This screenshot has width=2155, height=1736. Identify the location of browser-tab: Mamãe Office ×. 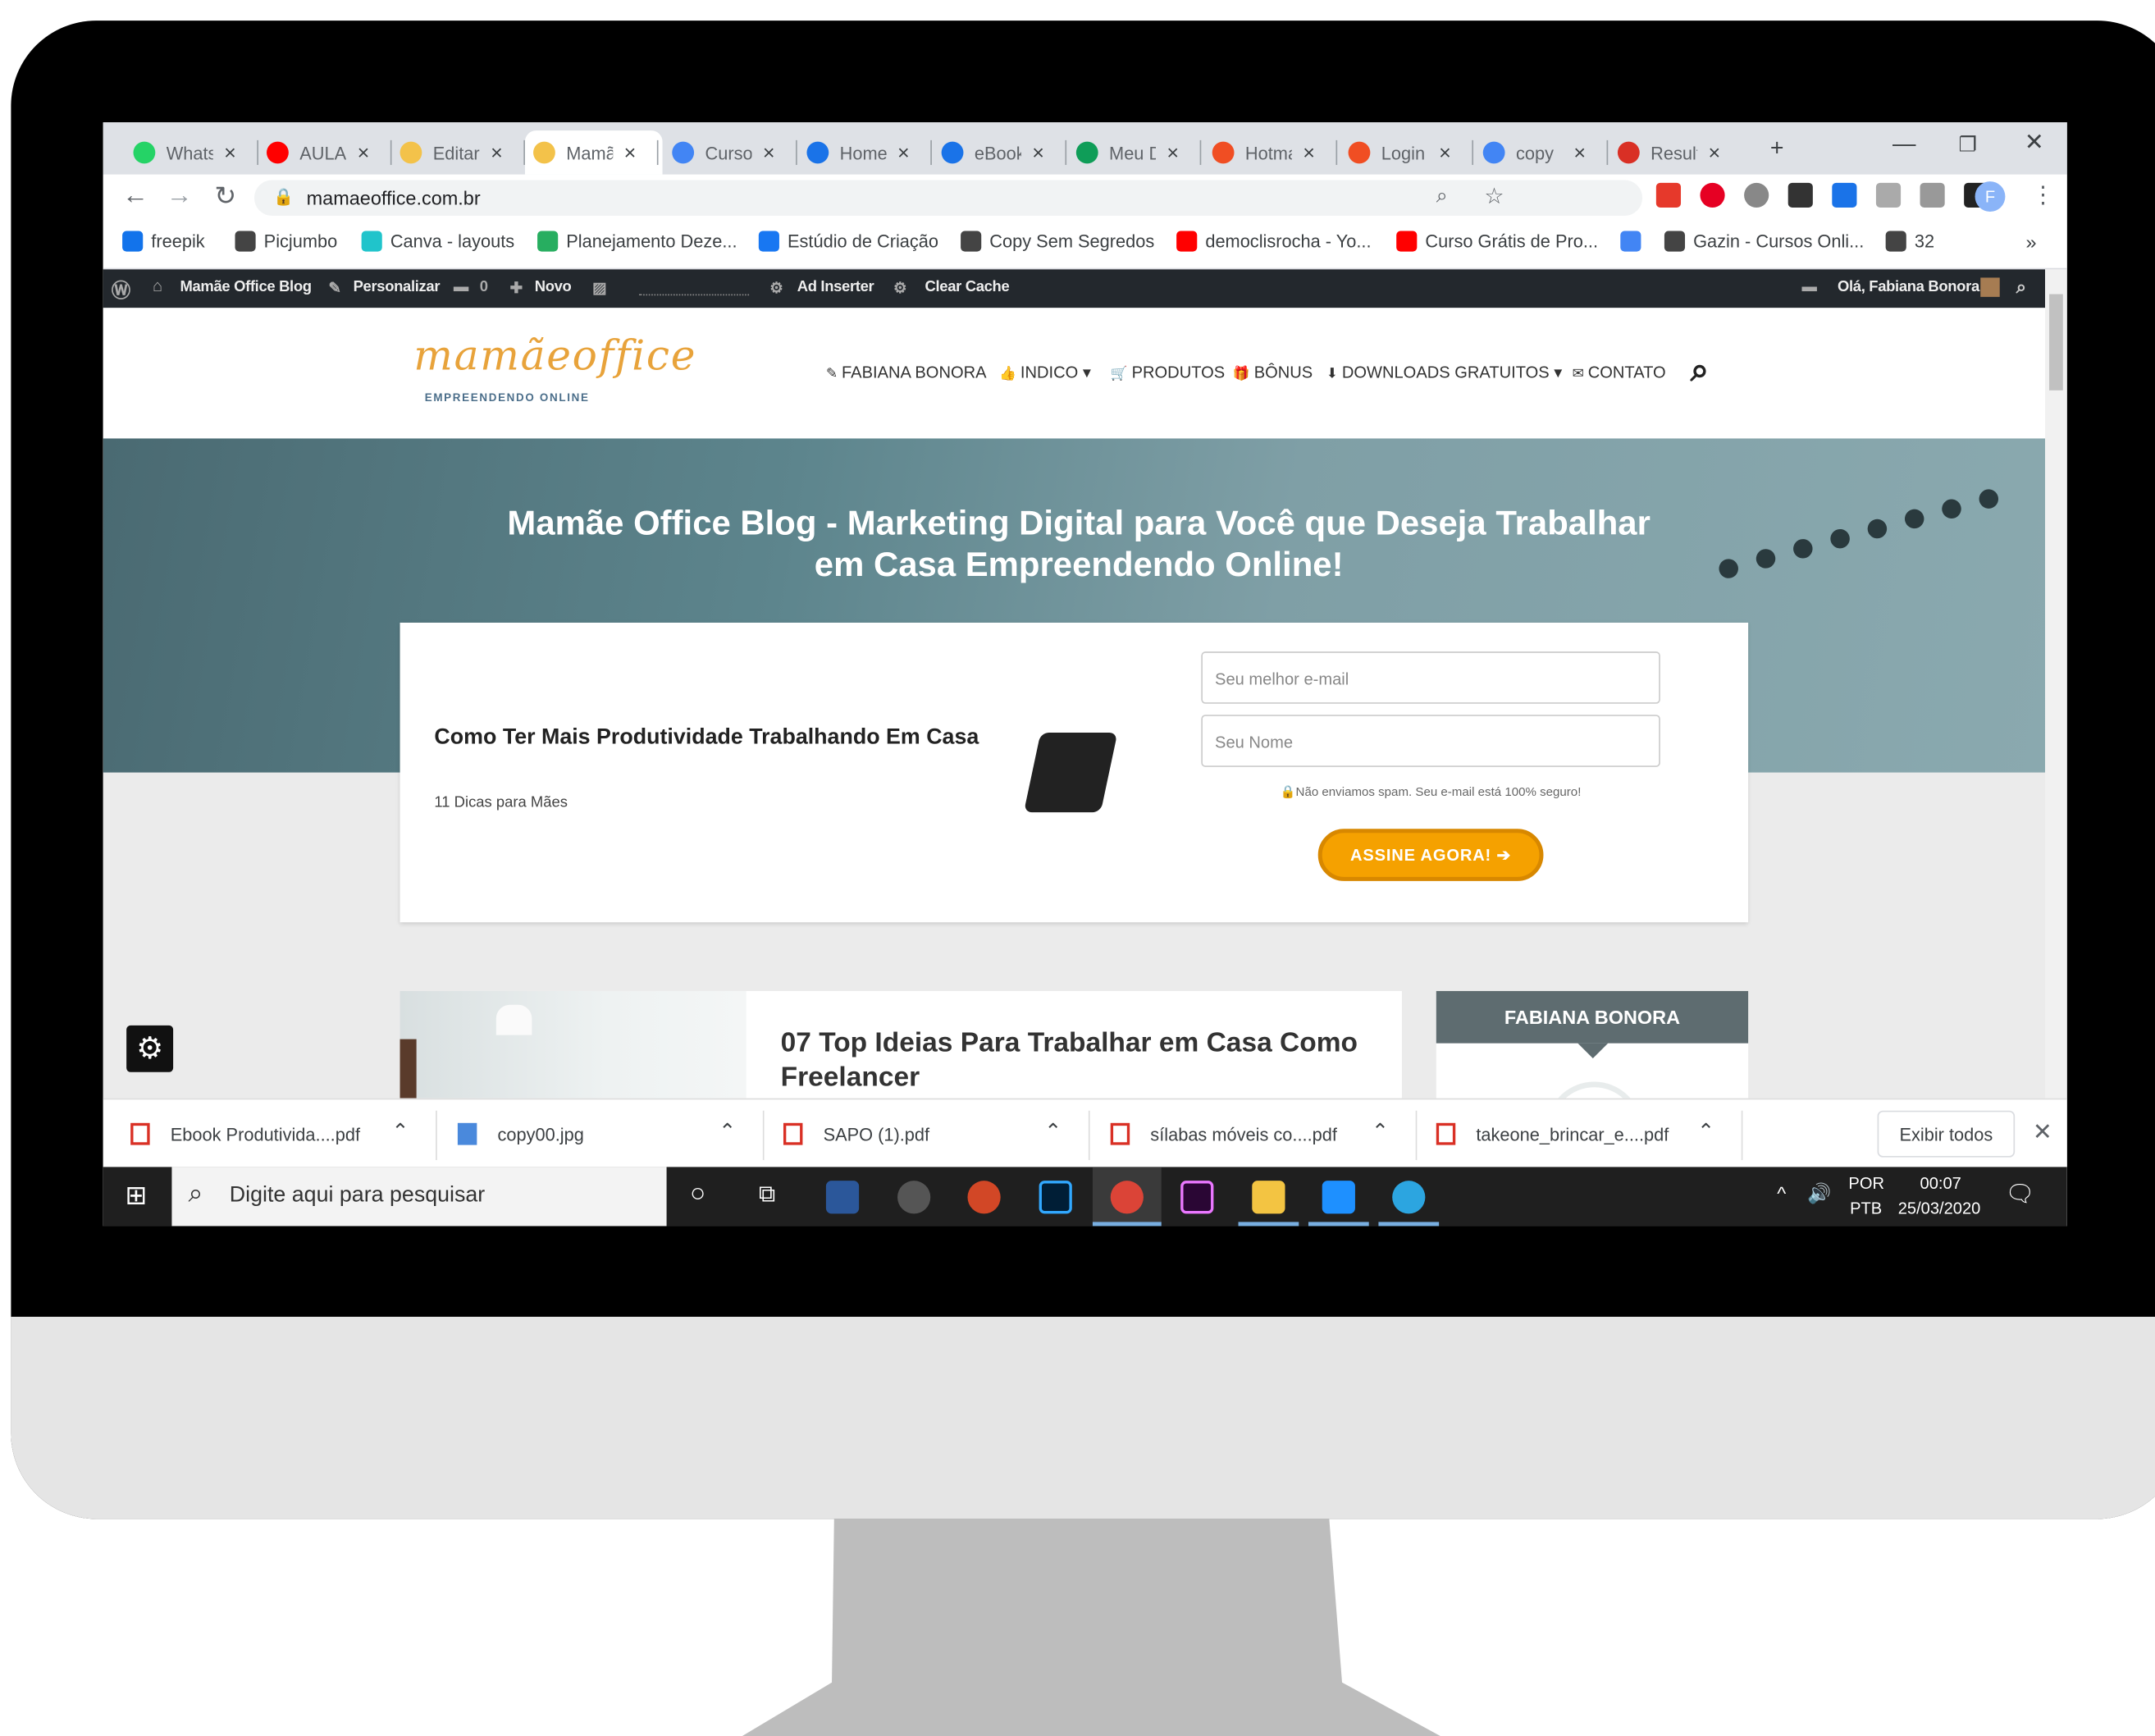
(594, 152).